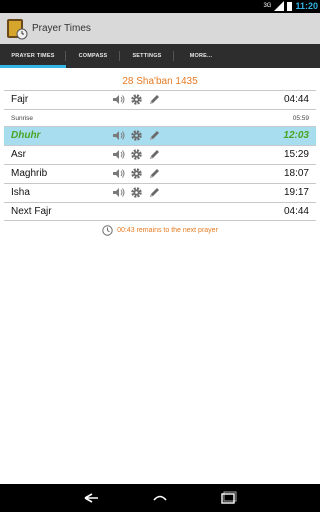 This screenshot has width=320, height=512. Describe the element at coordinates (160, 81) in the screenshot. I see `hijri-date: 28 Sha'ban 1435` at that location.